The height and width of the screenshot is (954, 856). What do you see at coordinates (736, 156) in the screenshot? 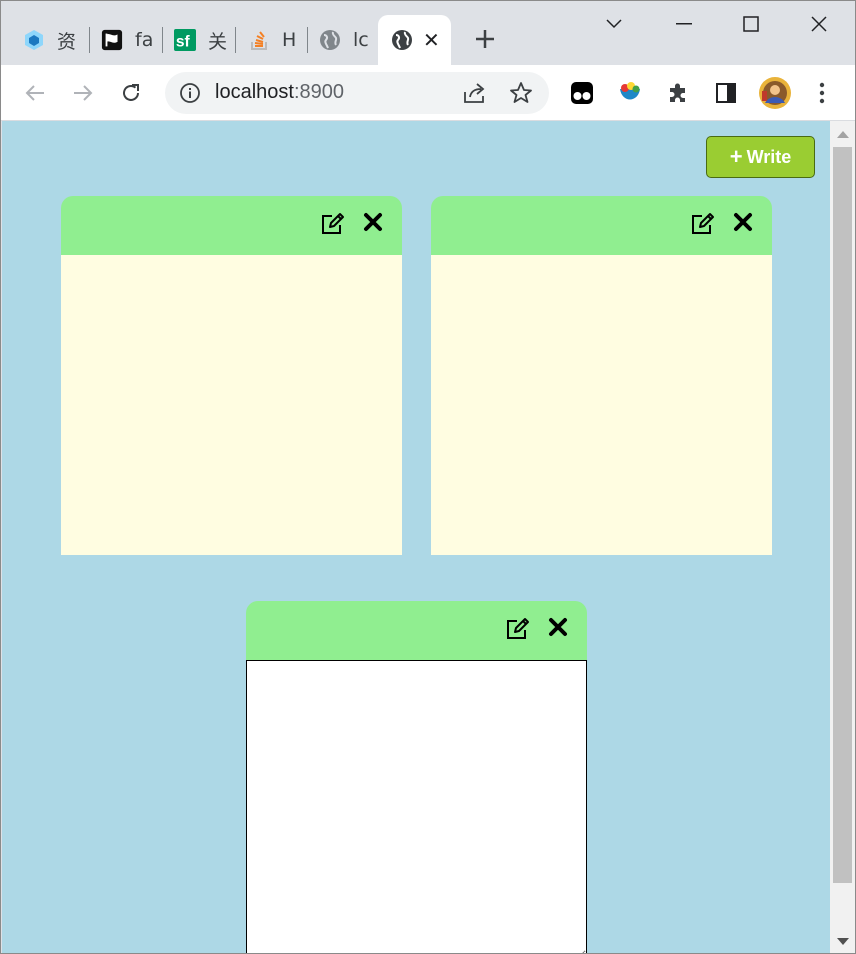
I see `plus-icon: +` at bounding box center [736, 156].